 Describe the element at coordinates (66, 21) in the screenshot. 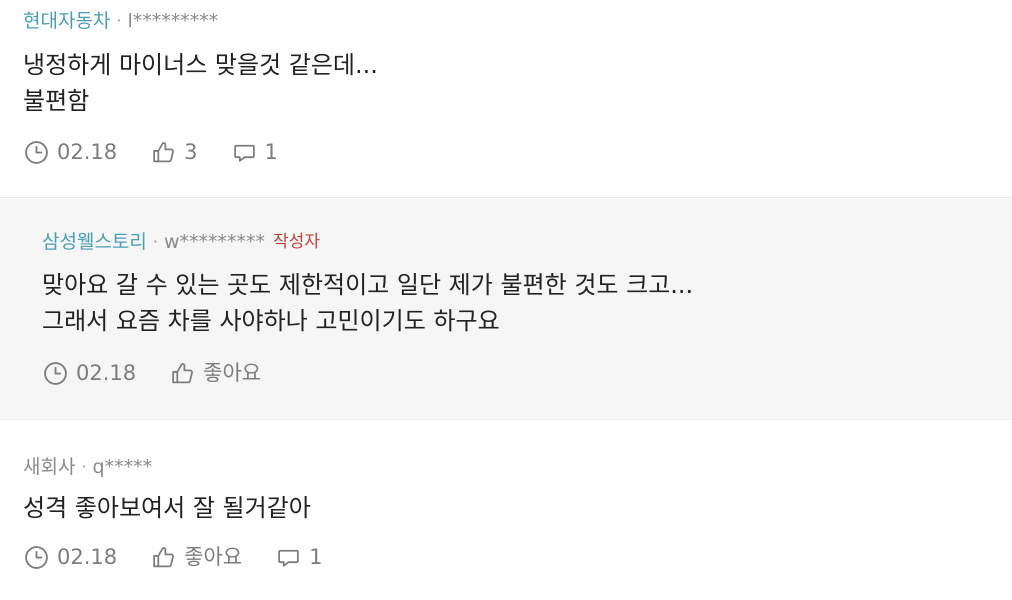

I see `company-name: 현대자동차` at that location.